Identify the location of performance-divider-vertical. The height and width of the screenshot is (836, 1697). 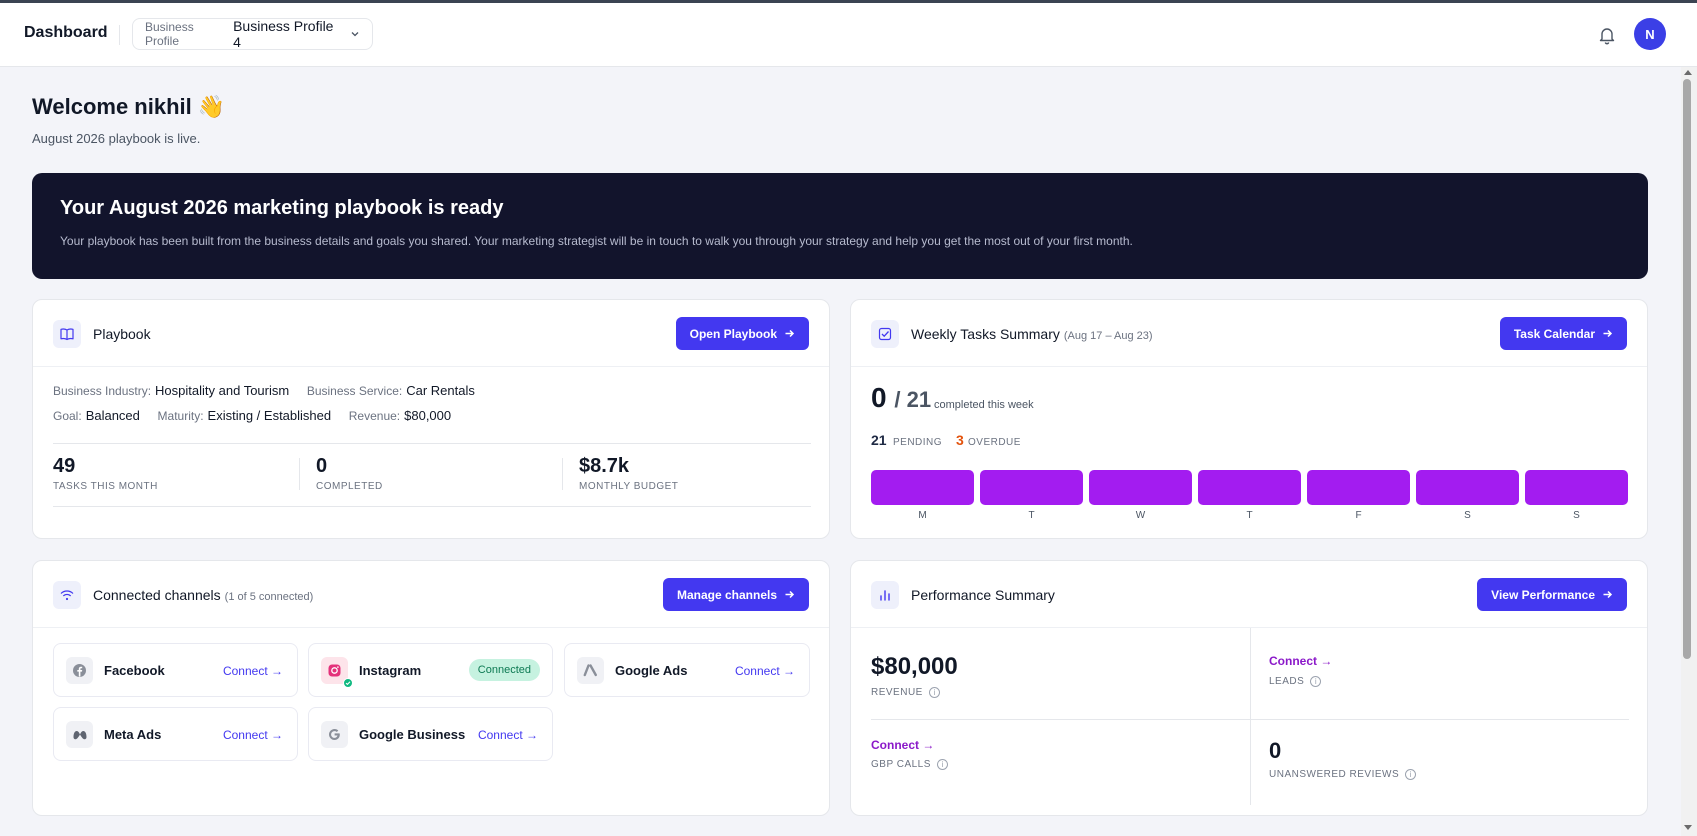
(1250, 716).